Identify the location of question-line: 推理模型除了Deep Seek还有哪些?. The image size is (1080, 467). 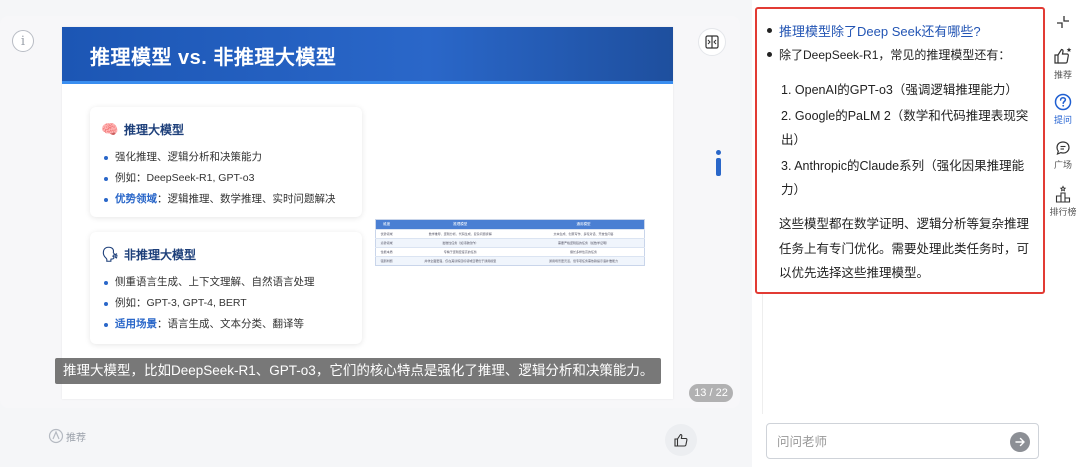
(874, 30).